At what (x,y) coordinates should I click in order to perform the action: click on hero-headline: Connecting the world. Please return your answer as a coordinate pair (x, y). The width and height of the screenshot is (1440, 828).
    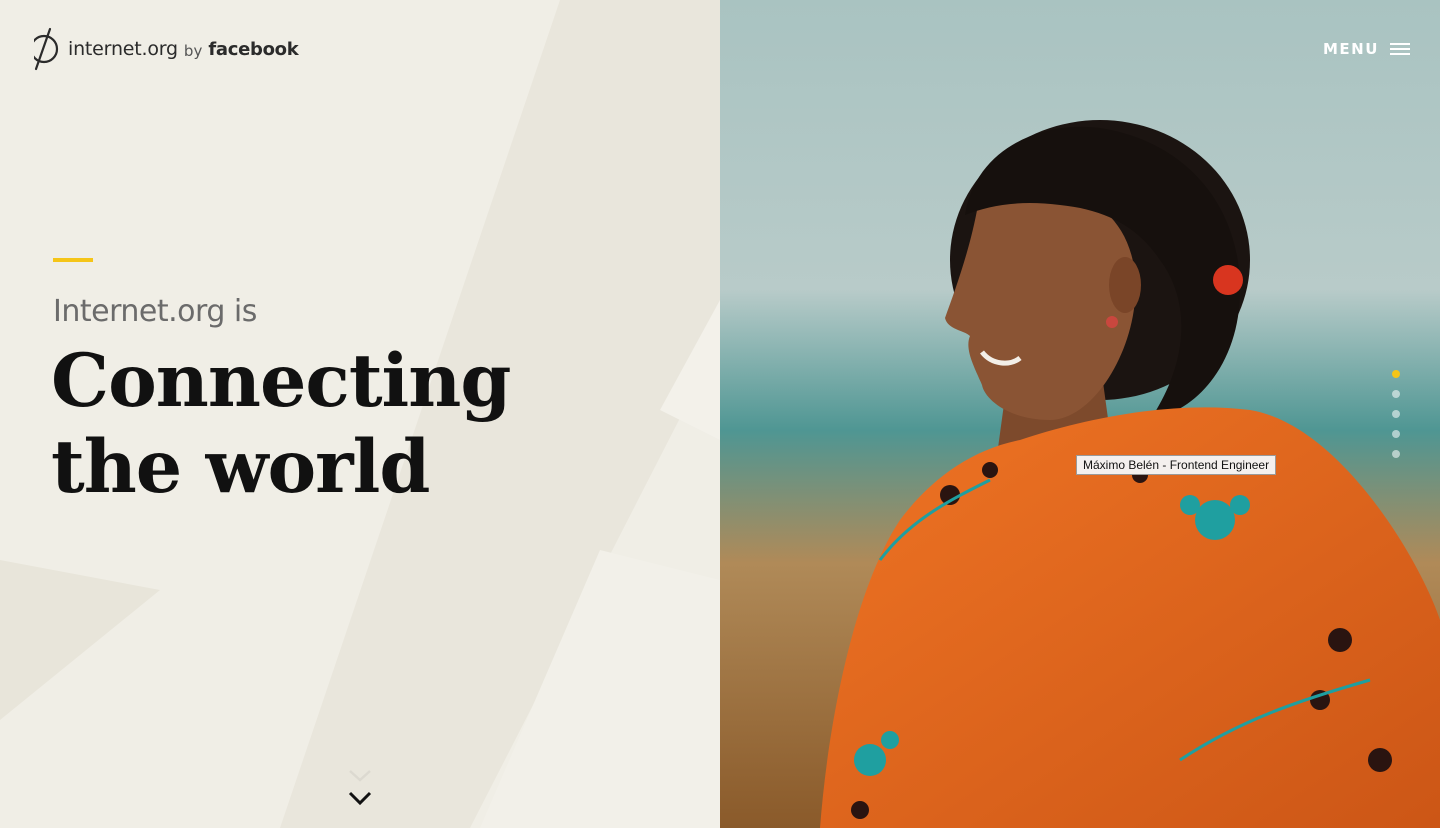
    Looking at the image, I should click on (281, 424).